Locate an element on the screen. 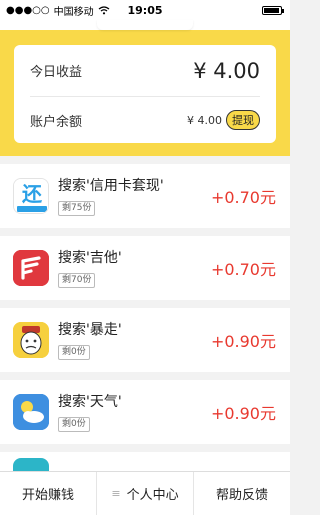 This screenshot has height=515, width=320. guitar-app-icon is located at coordinates (31, 268).